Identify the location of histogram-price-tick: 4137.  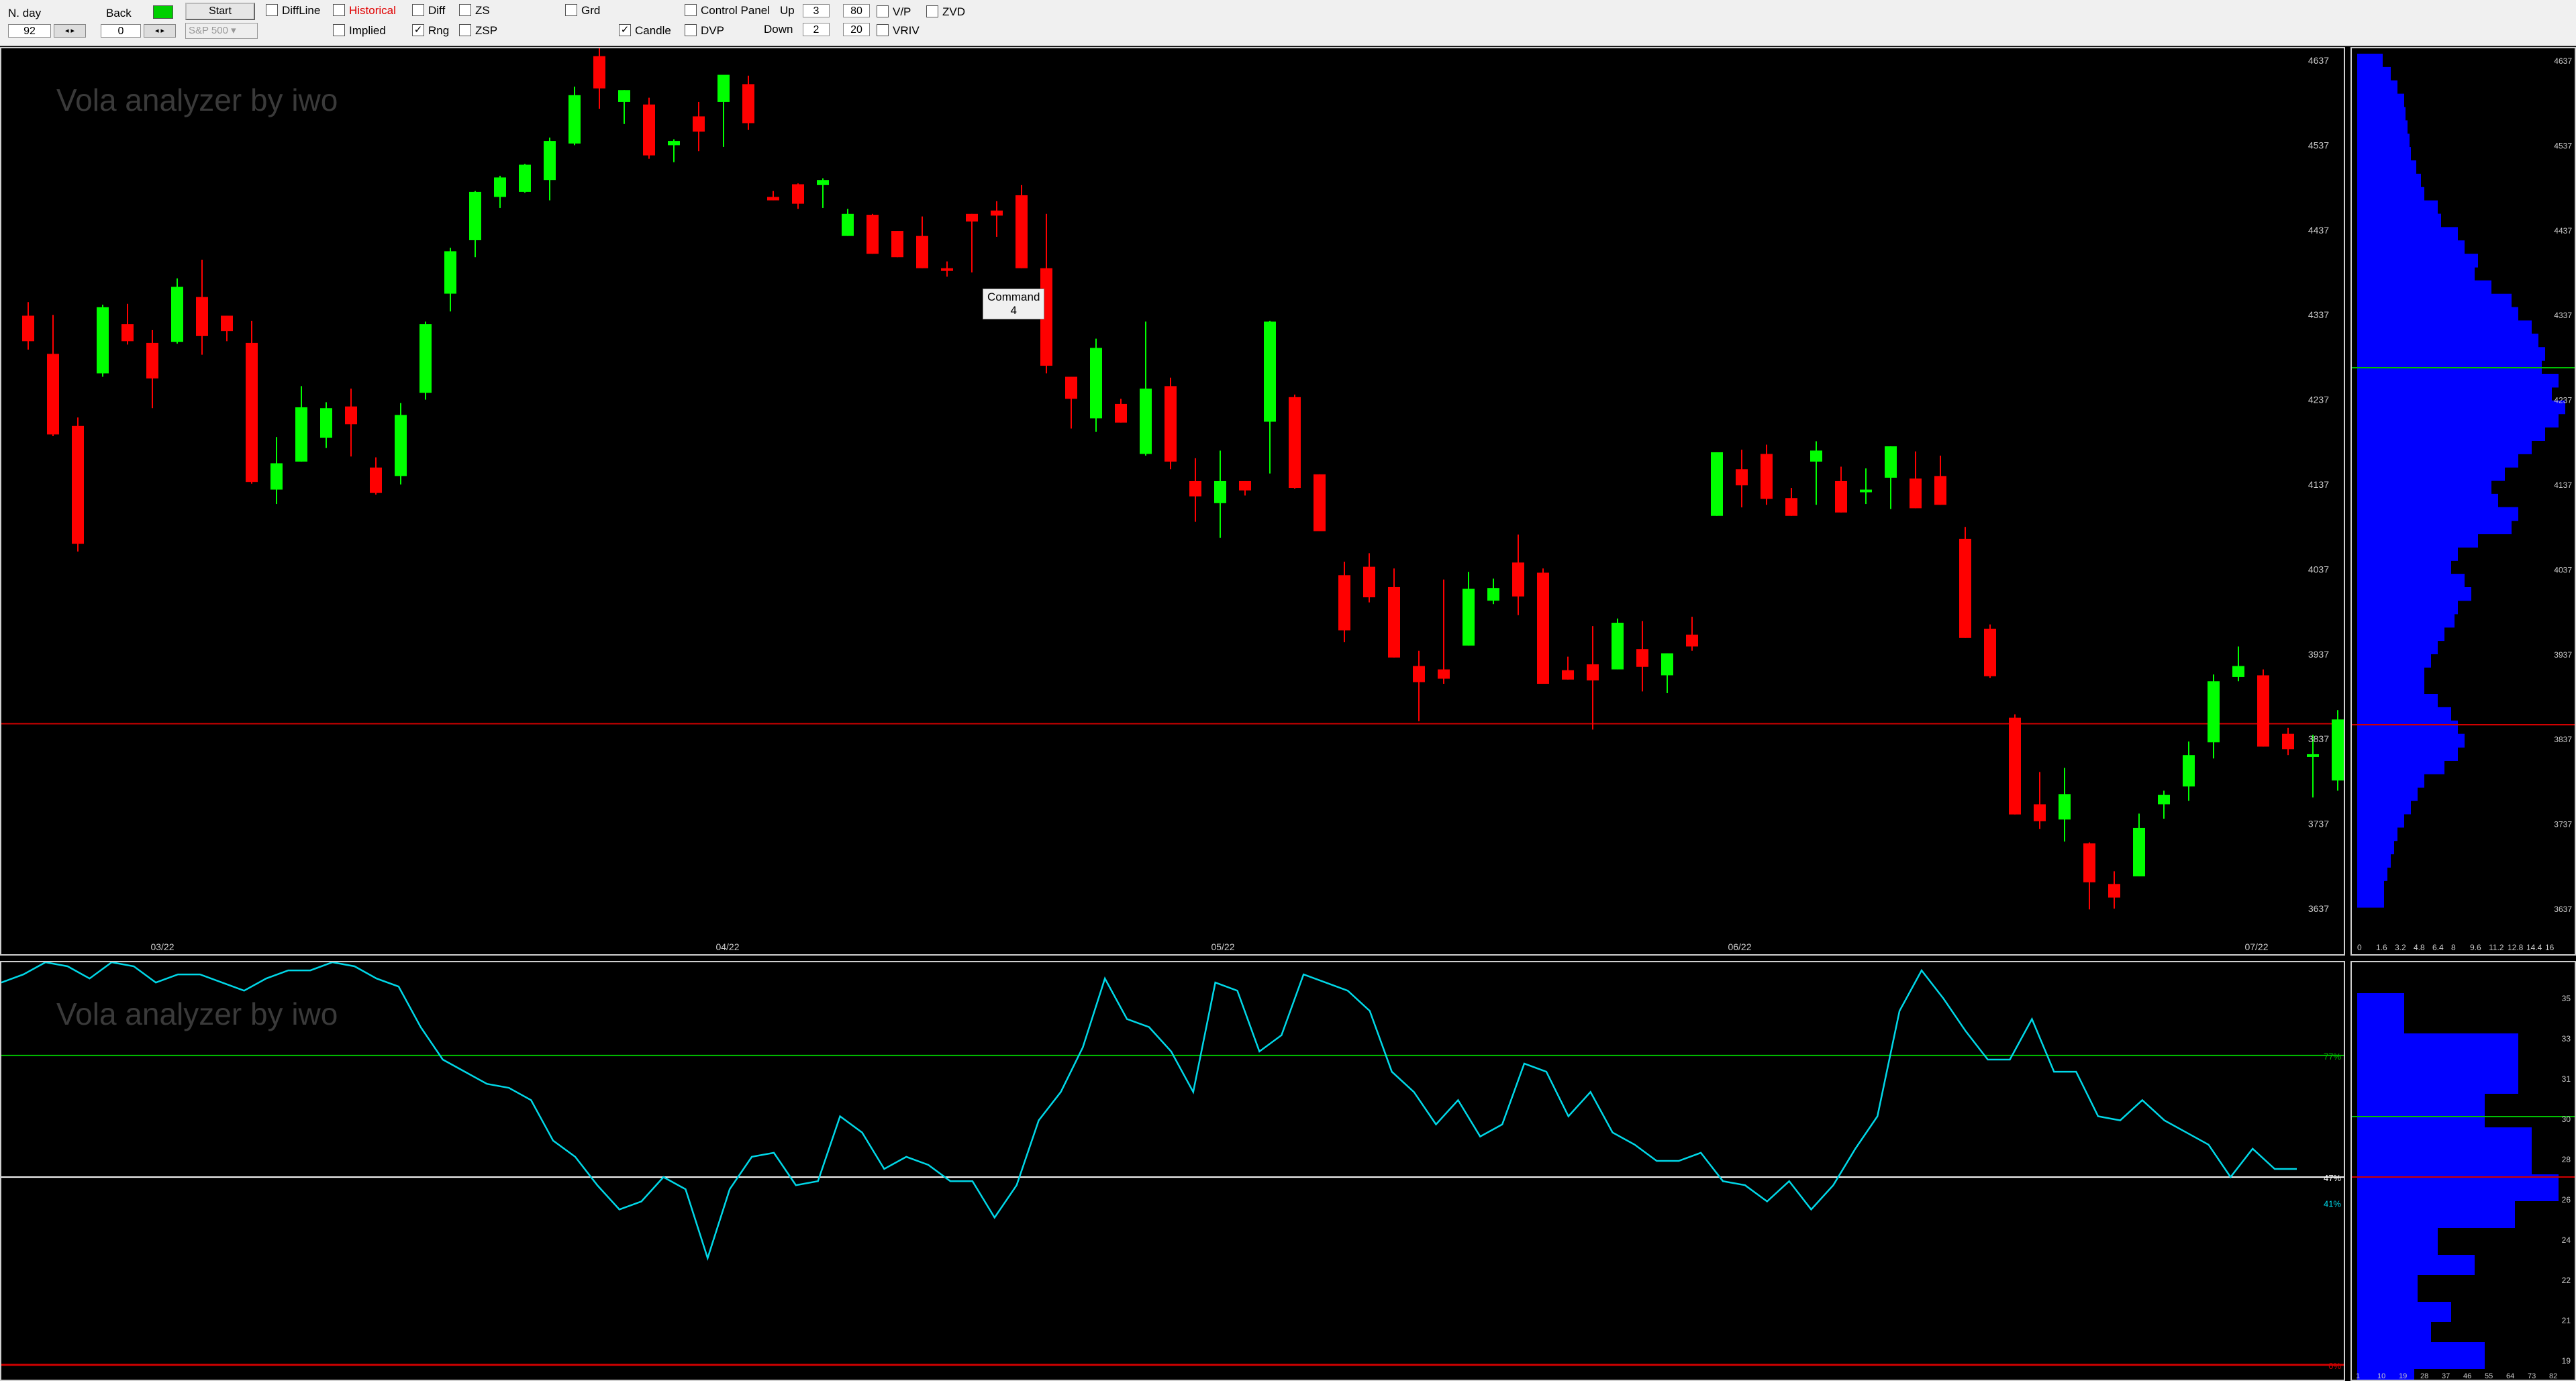
(2563, 485).